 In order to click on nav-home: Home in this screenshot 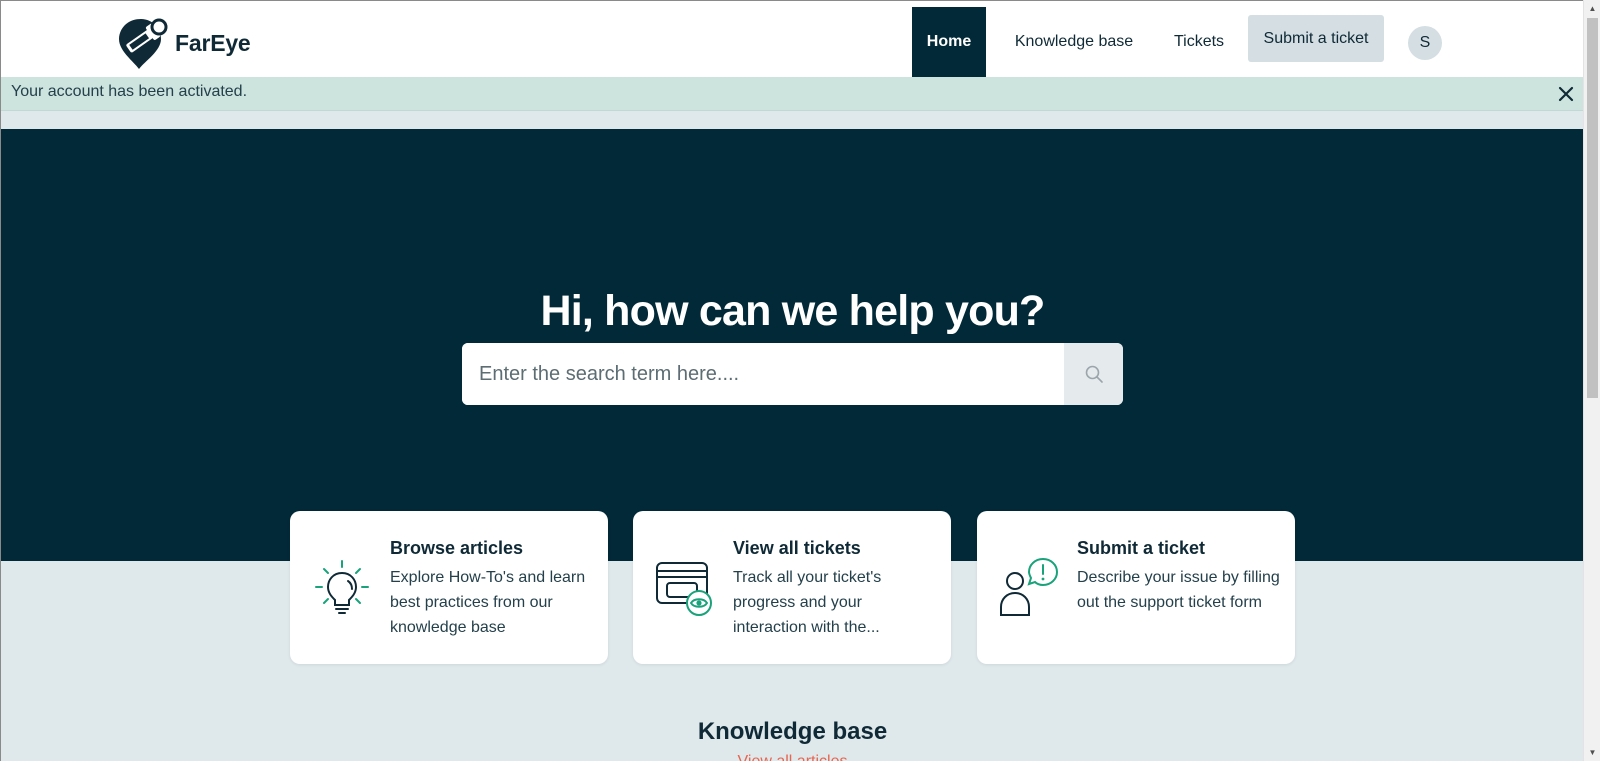, I will do `click(949, 42)`.